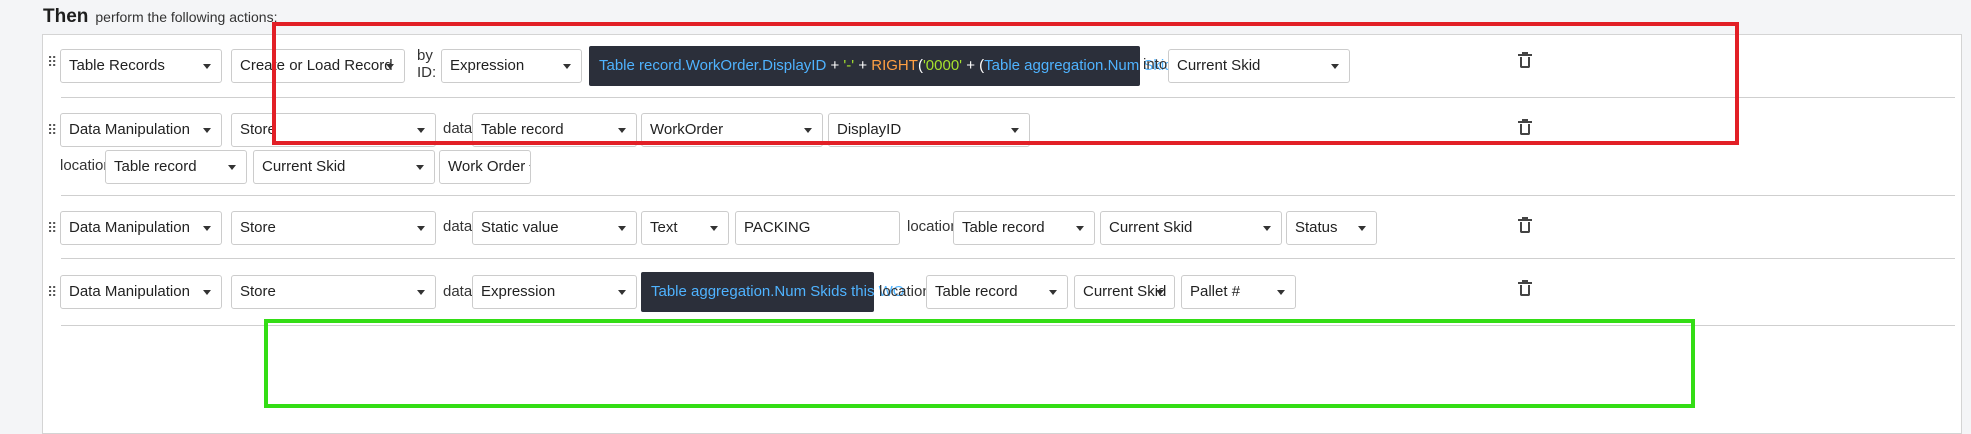  I want to click on into-record-select: Current Skid, so click(1259, 66).